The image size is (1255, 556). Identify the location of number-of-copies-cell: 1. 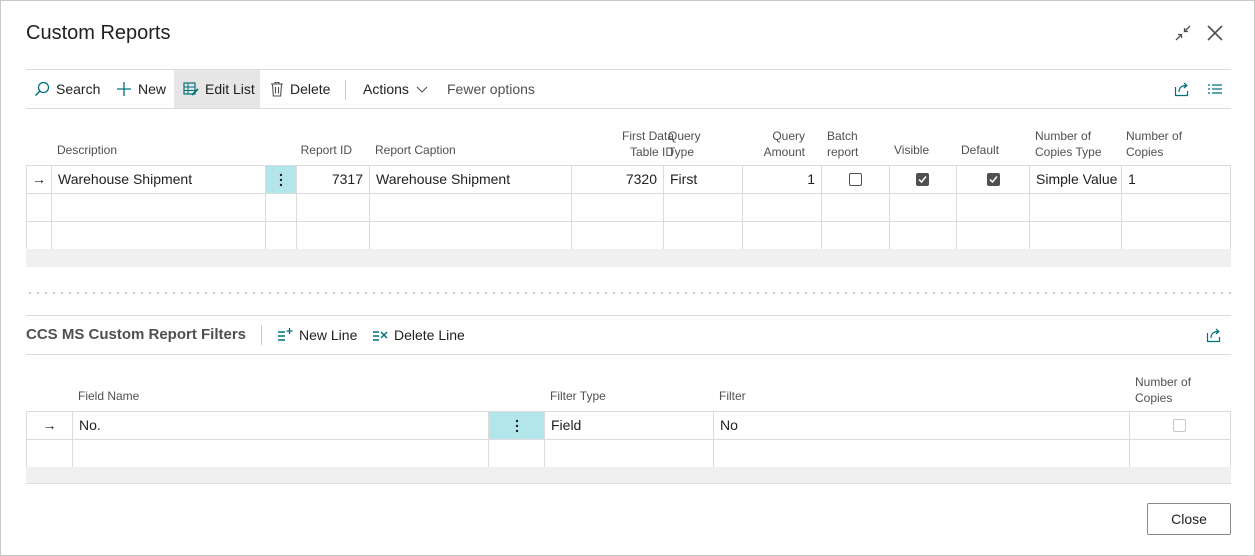
(1176, 180).